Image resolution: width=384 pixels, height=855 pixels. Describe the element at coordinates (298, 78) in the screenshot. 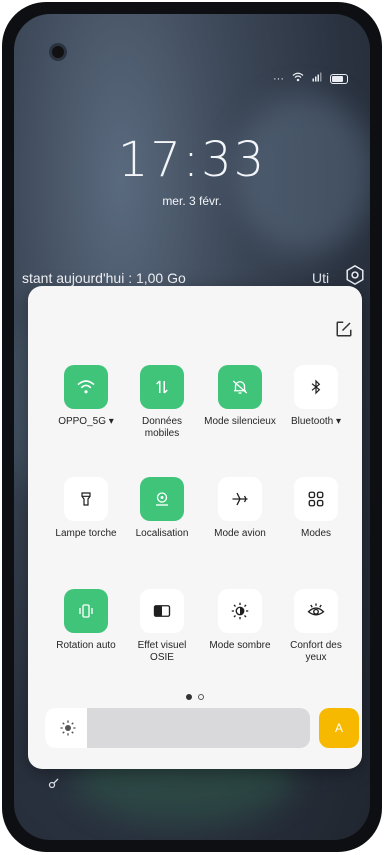

I see `wifi-status-icon` at that location.